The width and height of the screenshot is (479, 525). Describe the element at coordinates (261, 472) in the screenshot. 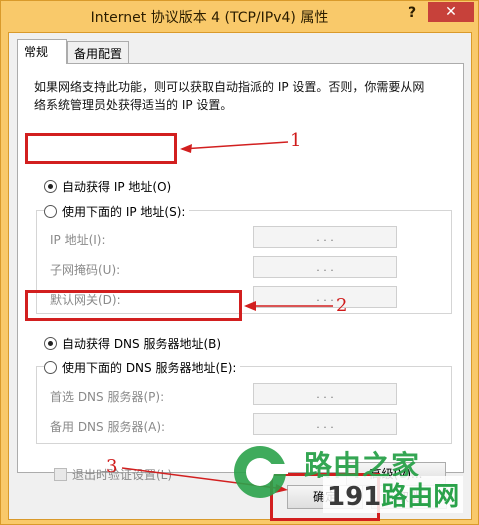

I see `watermark-logo-icon` at that location.